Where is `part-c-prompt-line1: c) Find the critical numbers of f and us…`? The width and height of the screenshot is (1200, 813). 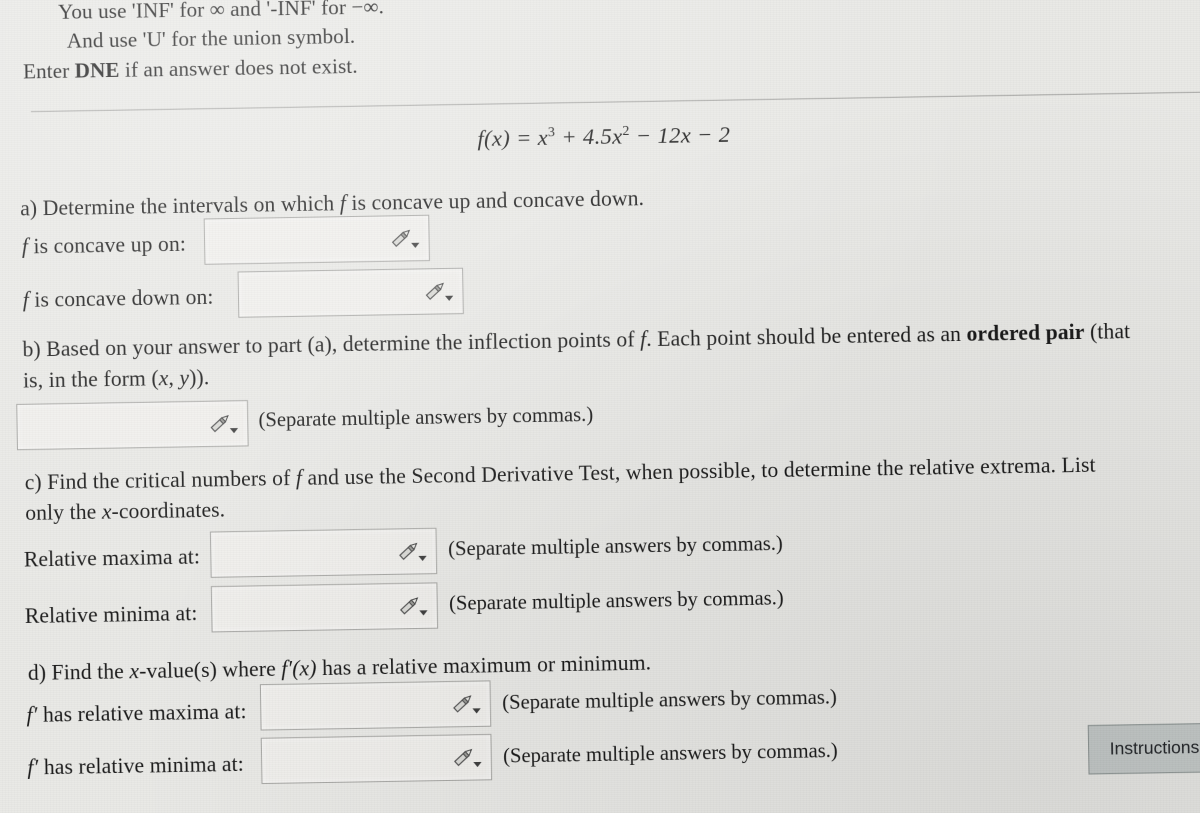
part-c-prompt-line1: c) Find the critical numbers of f and us… is located at coordinates (560, 473).